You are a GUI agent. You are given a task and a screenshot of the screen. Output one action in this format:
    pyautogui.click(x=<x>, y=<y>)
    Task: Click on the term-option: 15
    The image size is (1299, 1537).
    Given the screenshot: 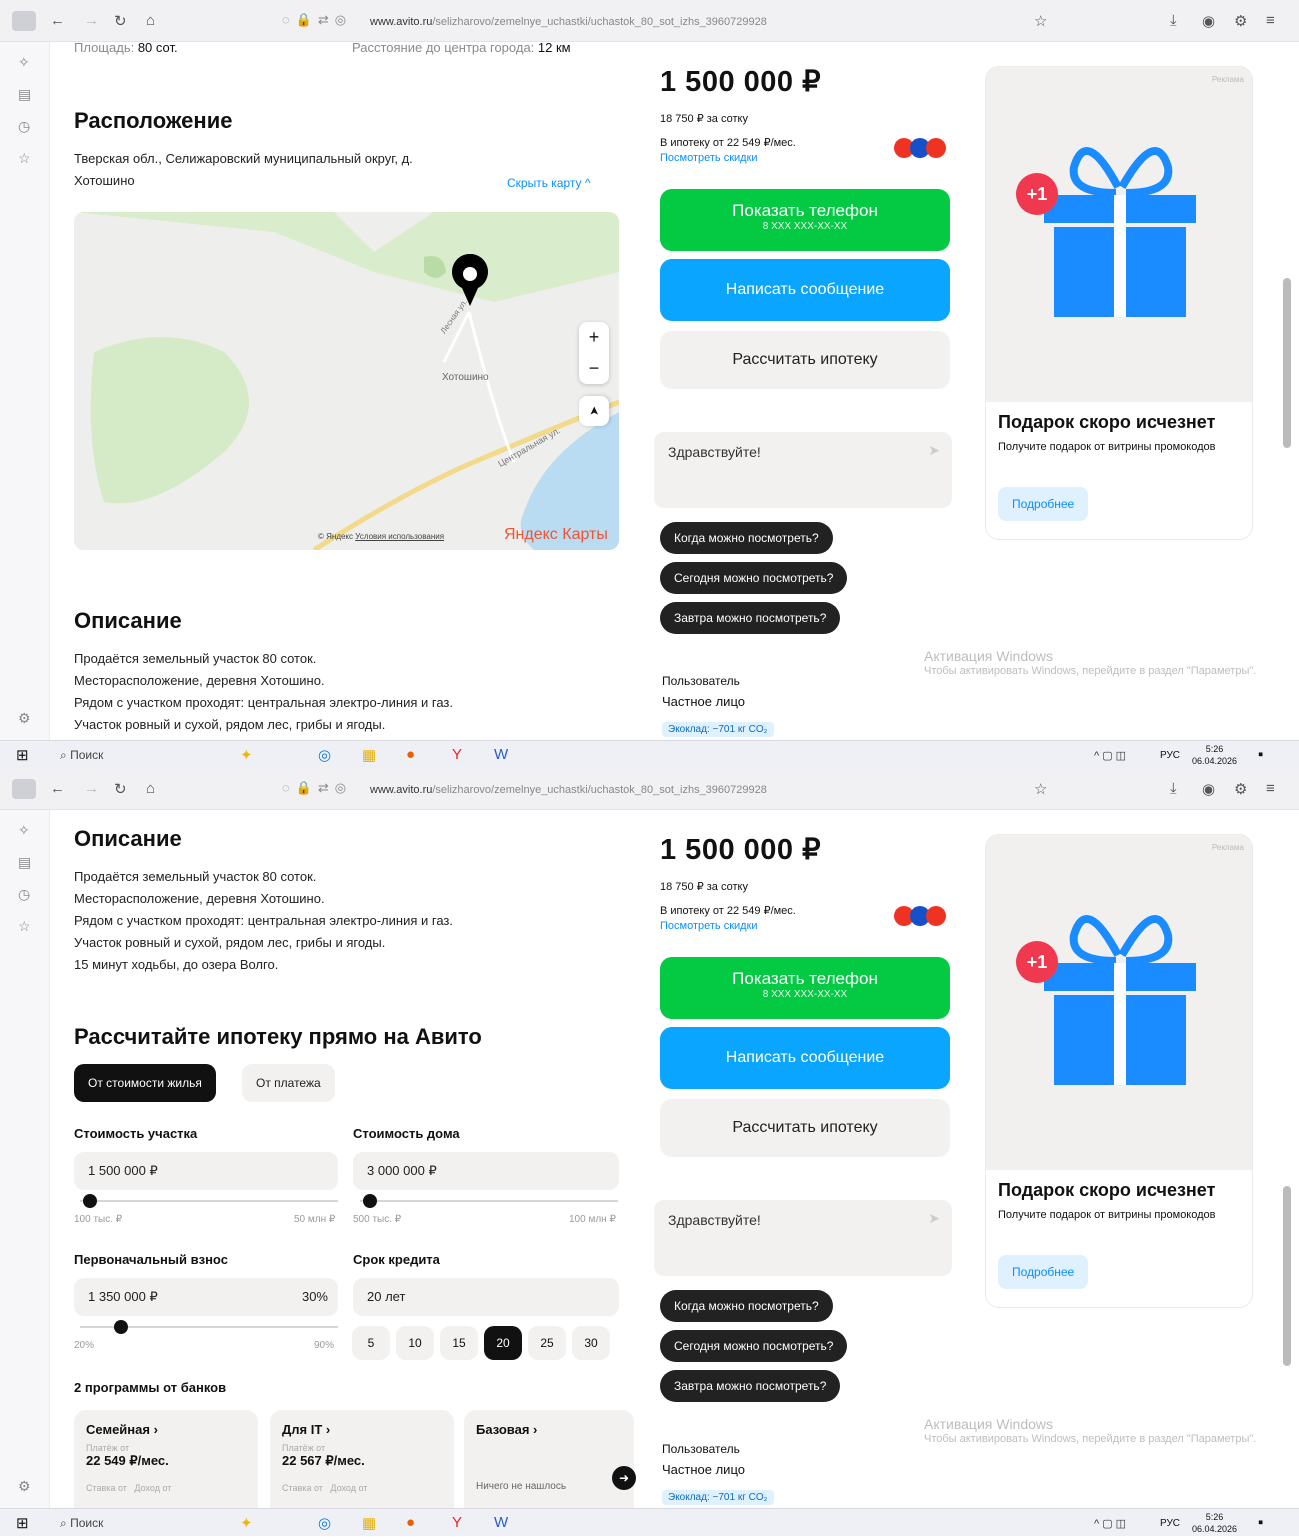 What is the action you would take?
    pyautogui.click(x=459, y=1343)
    